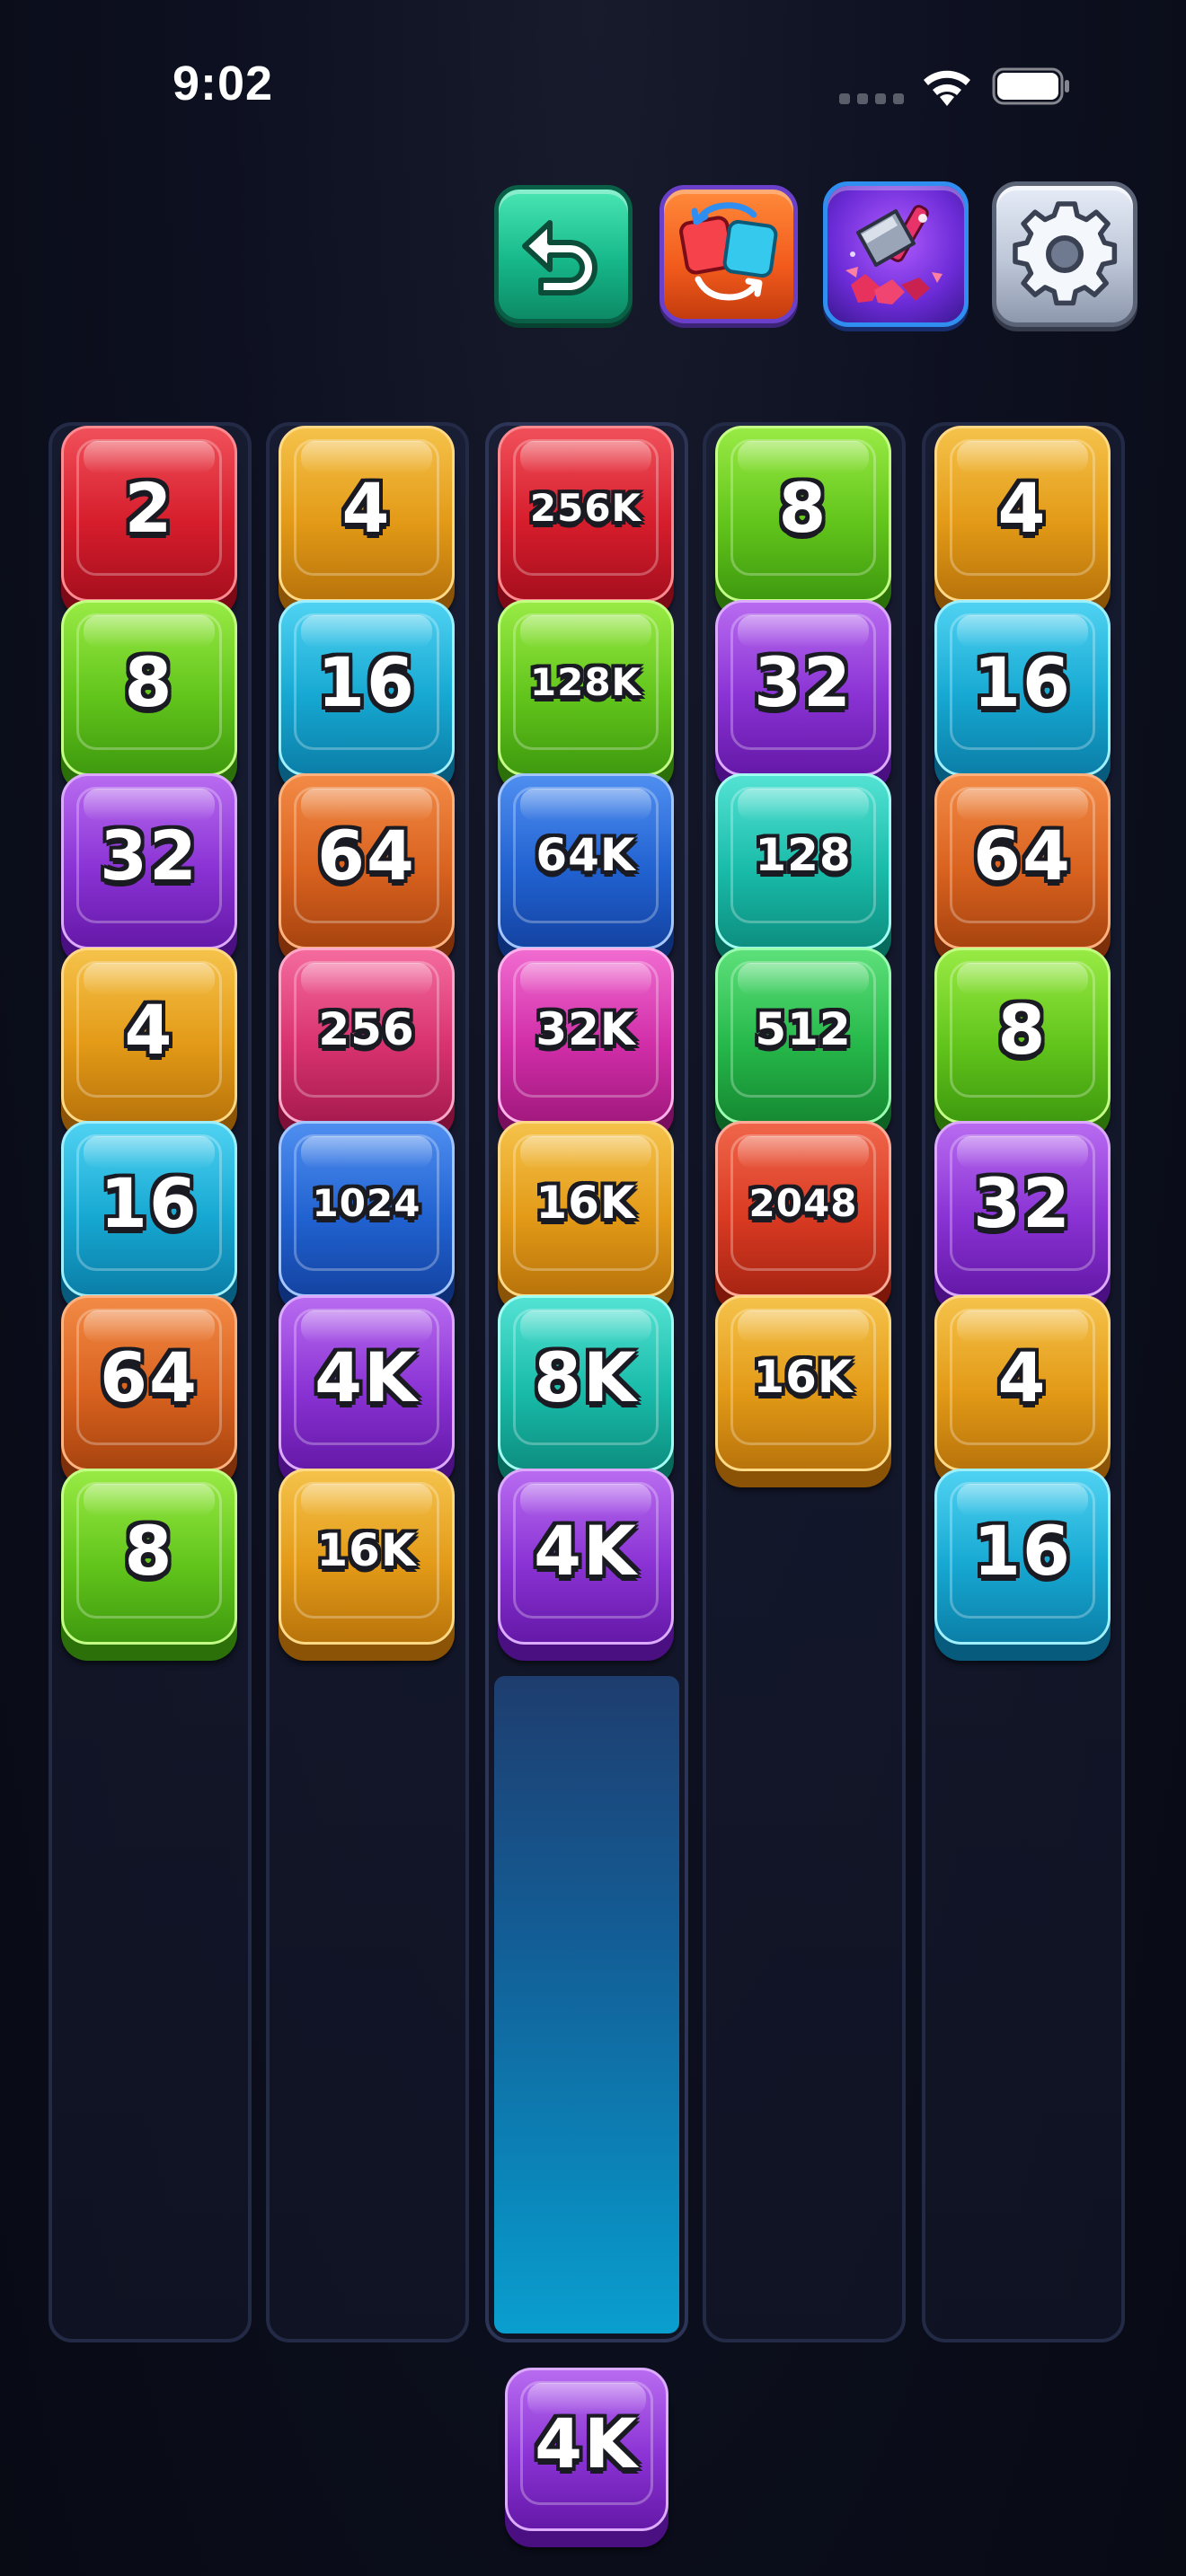  What do you see at coordinates (585, 507) in the screenshot?
I see `tile-value: 256K` at bounding box center [585, 507].